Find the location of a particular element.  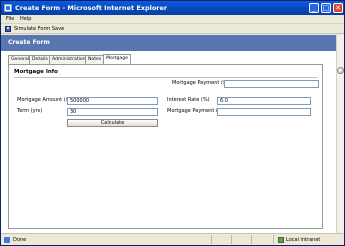

close-button: ✕ is located at coordinates (338, 8).